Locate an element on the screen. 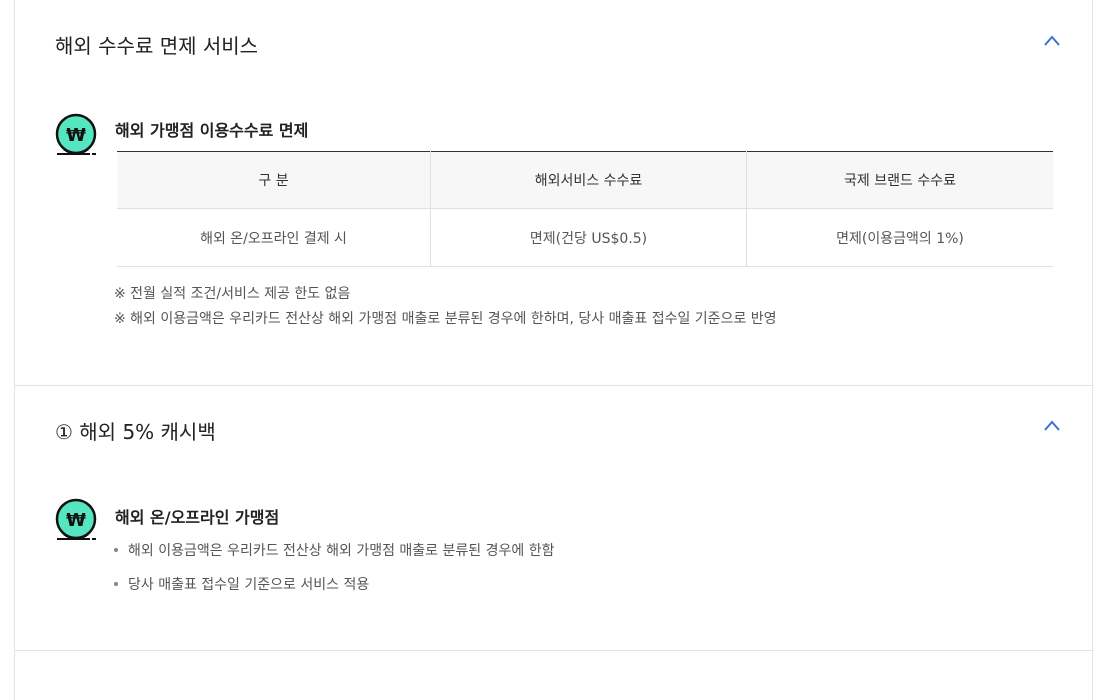 This screenshot has width=1100, height=700. section-title: 해외 수수료 면제 서비스 is located at coordinates (157, 46).